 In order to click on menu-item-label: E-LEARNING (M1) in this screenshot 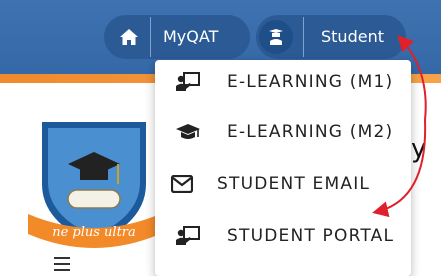, I will do `click(310, 82)`.